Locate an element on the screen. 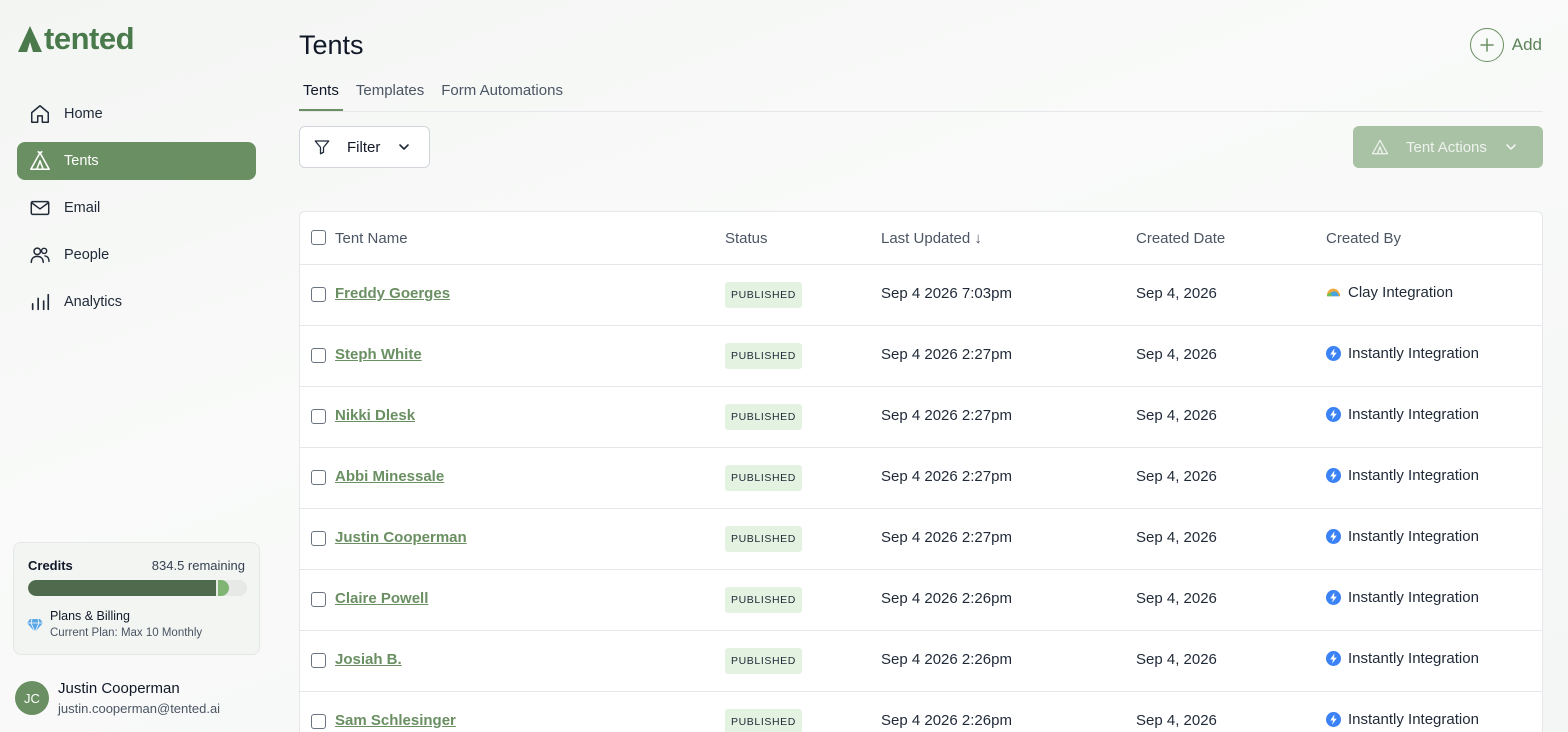 The height and width of the screenshot is (732, 1568). sidebar-nav: Home Tents Email People Analytics is located at coordinates (136, 212).